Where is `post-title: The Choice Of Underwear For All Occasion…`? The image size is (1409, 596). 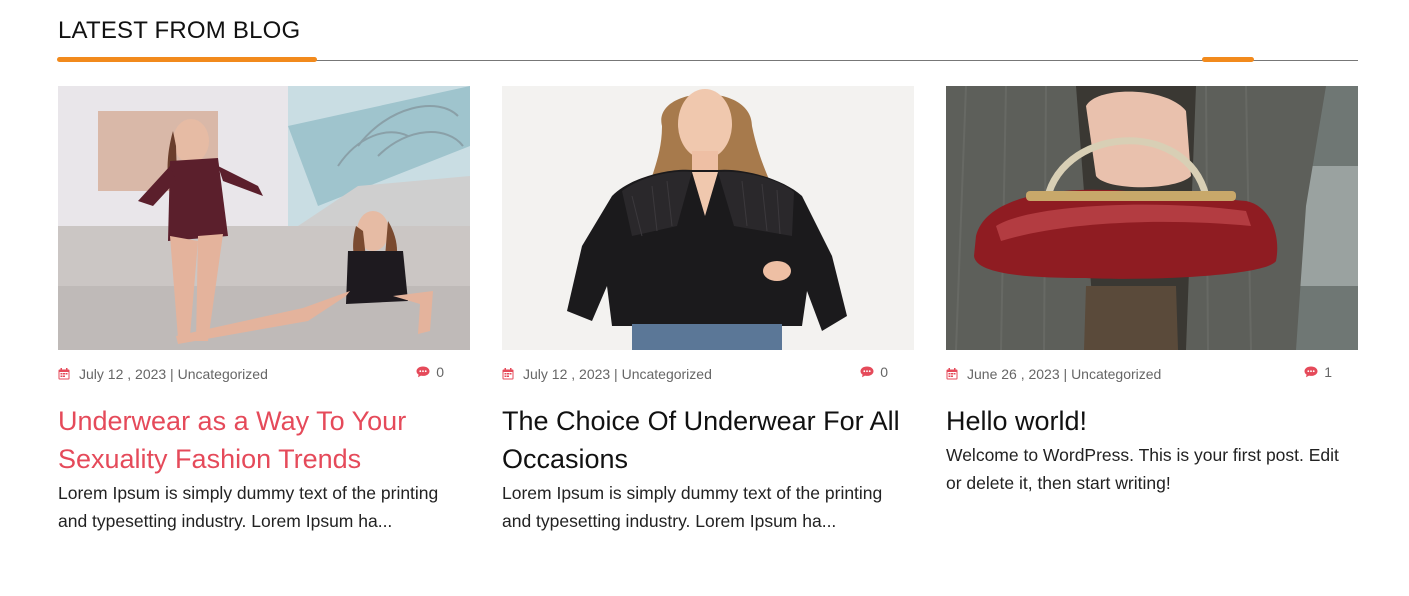 post-title: The Choice Of Underwear For All Occasion… is located at coordinates (708, 440).